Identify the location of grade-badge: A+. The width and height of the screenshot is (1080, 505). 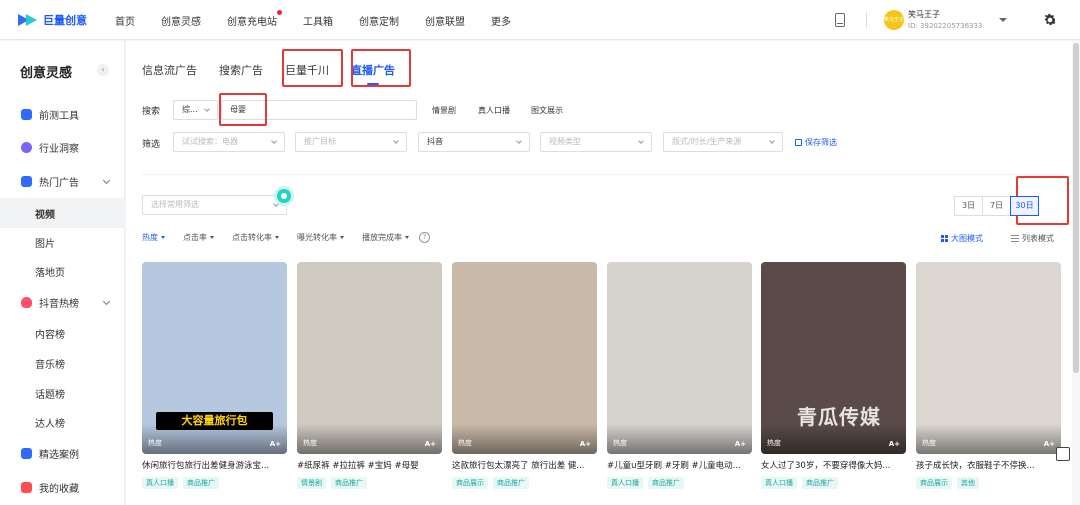
(275, 444).